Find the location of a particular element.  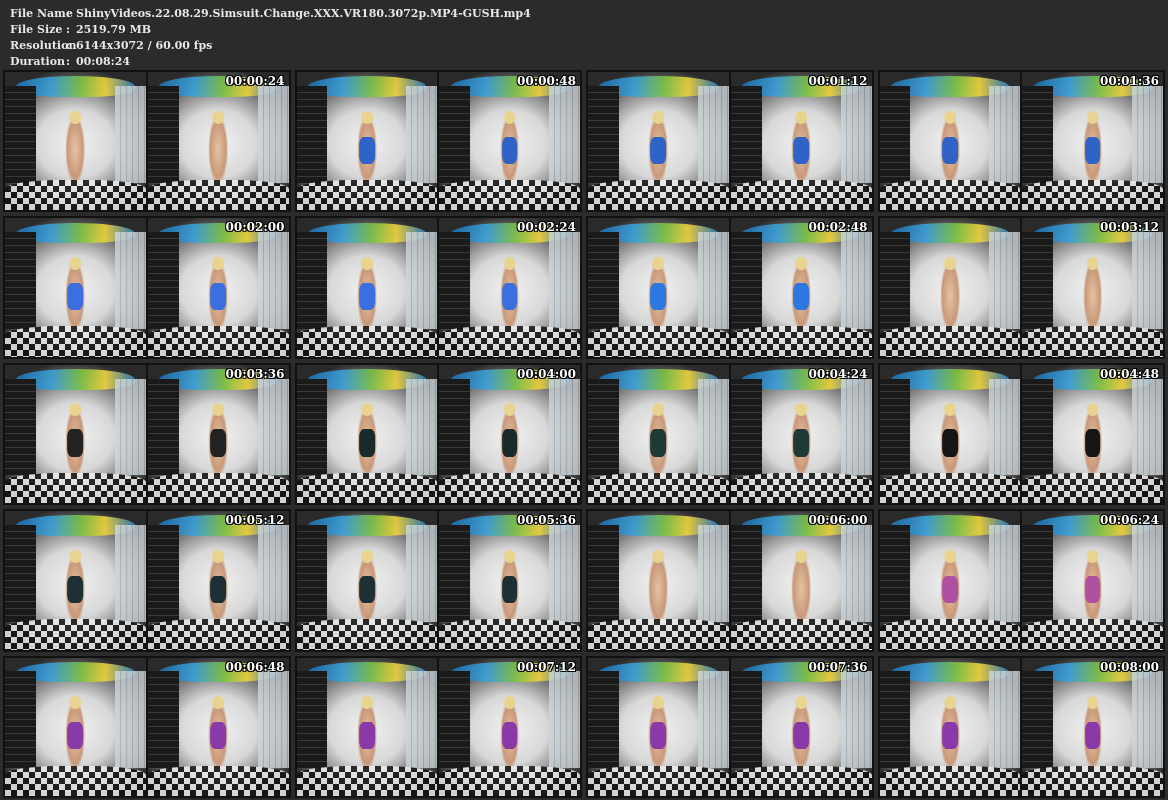

file-size-row: File Size : 2519.79 MB is located at coordinates (270, 30).